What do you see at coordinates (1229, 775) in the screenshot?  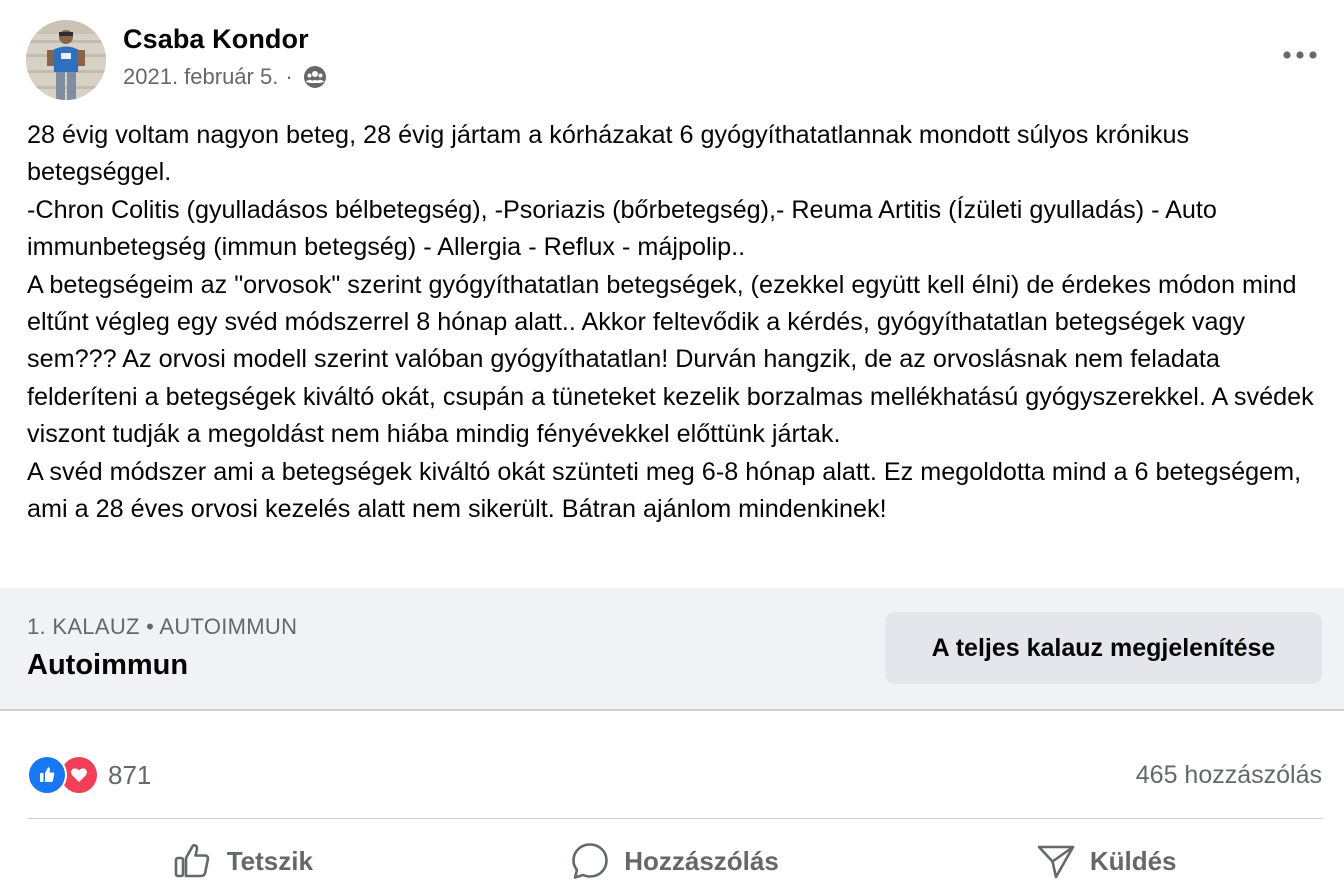 I see `comments-count: 465 hozzászólás` at bounding box center [1229, 775].